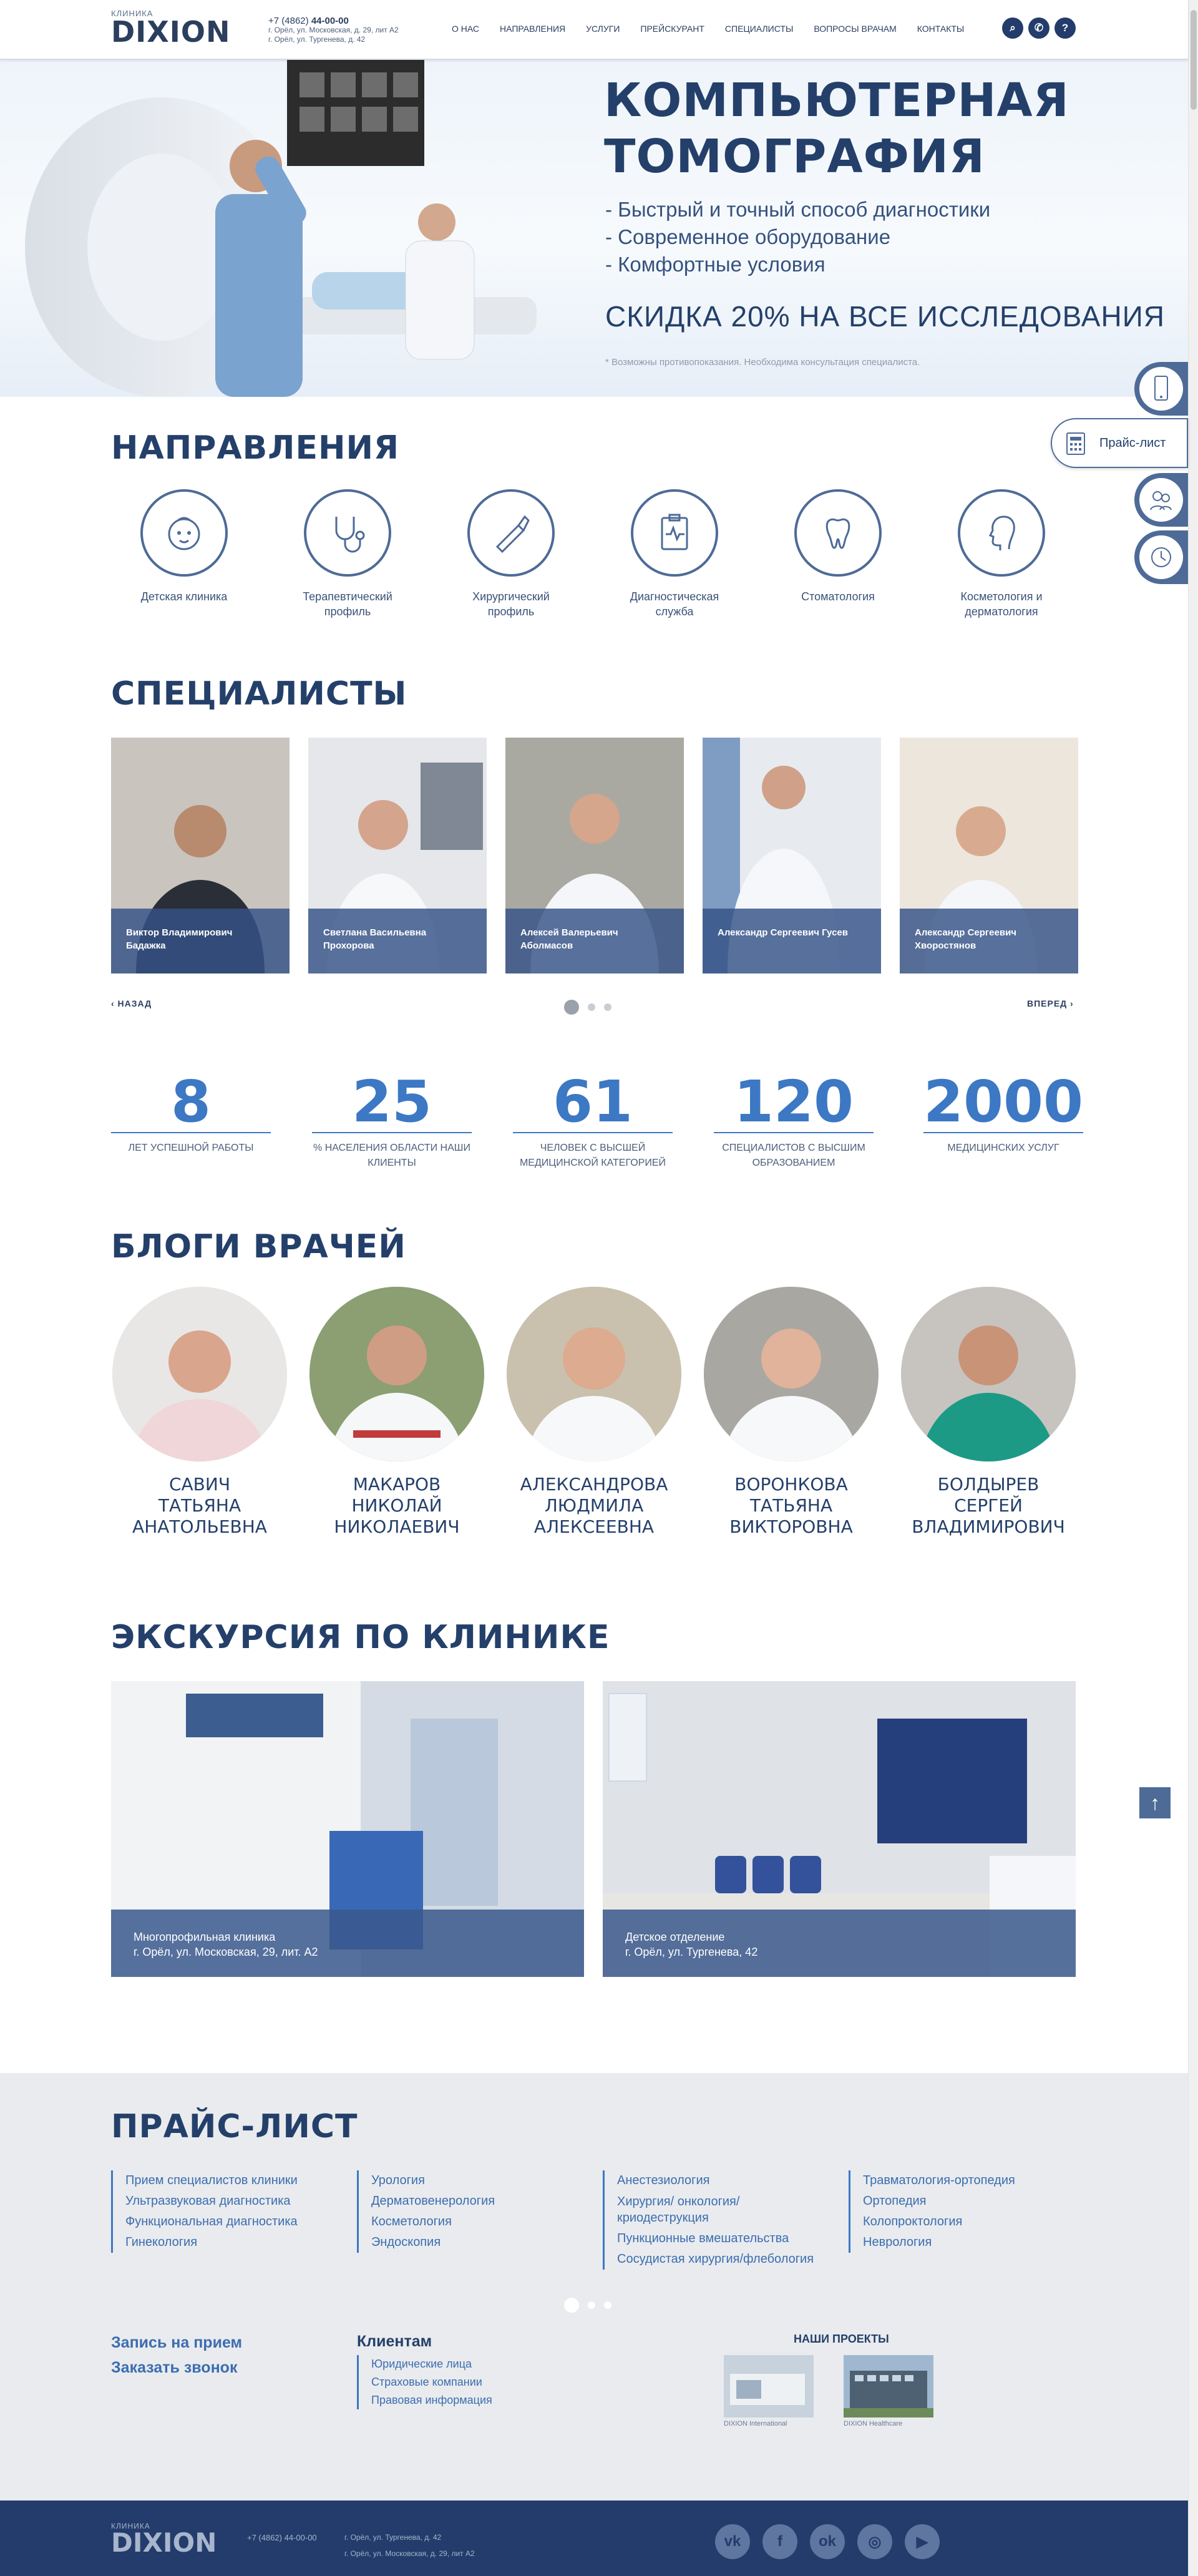  I want to click on nav-price: ПРЕЙСКУРАНТ, so click(672, 29).